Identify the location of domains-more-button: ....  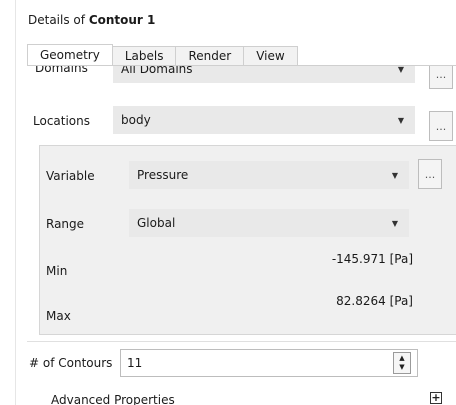
(441, 77).